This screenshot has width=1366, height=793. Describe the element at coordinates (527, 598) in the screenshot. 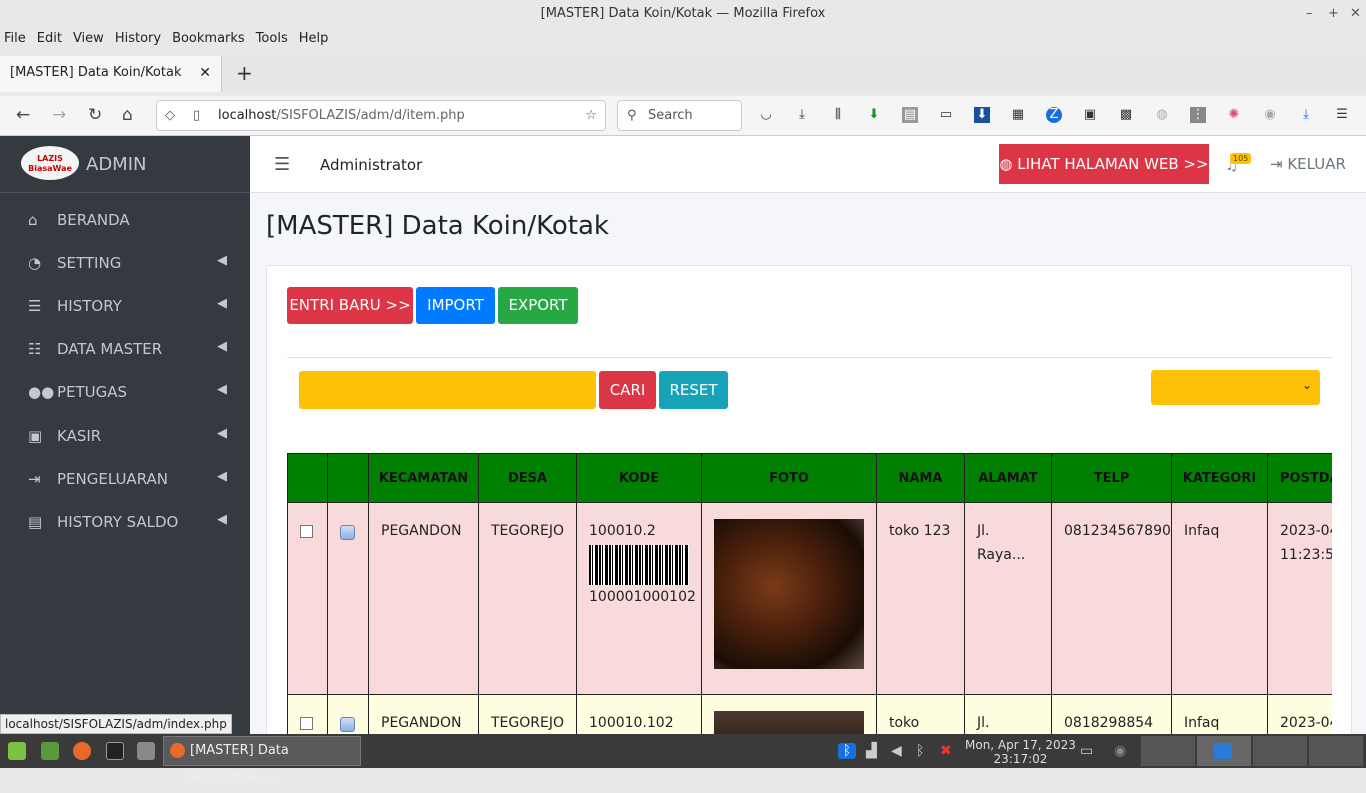

I see `desa-cell: TEGOREJO` at that location.